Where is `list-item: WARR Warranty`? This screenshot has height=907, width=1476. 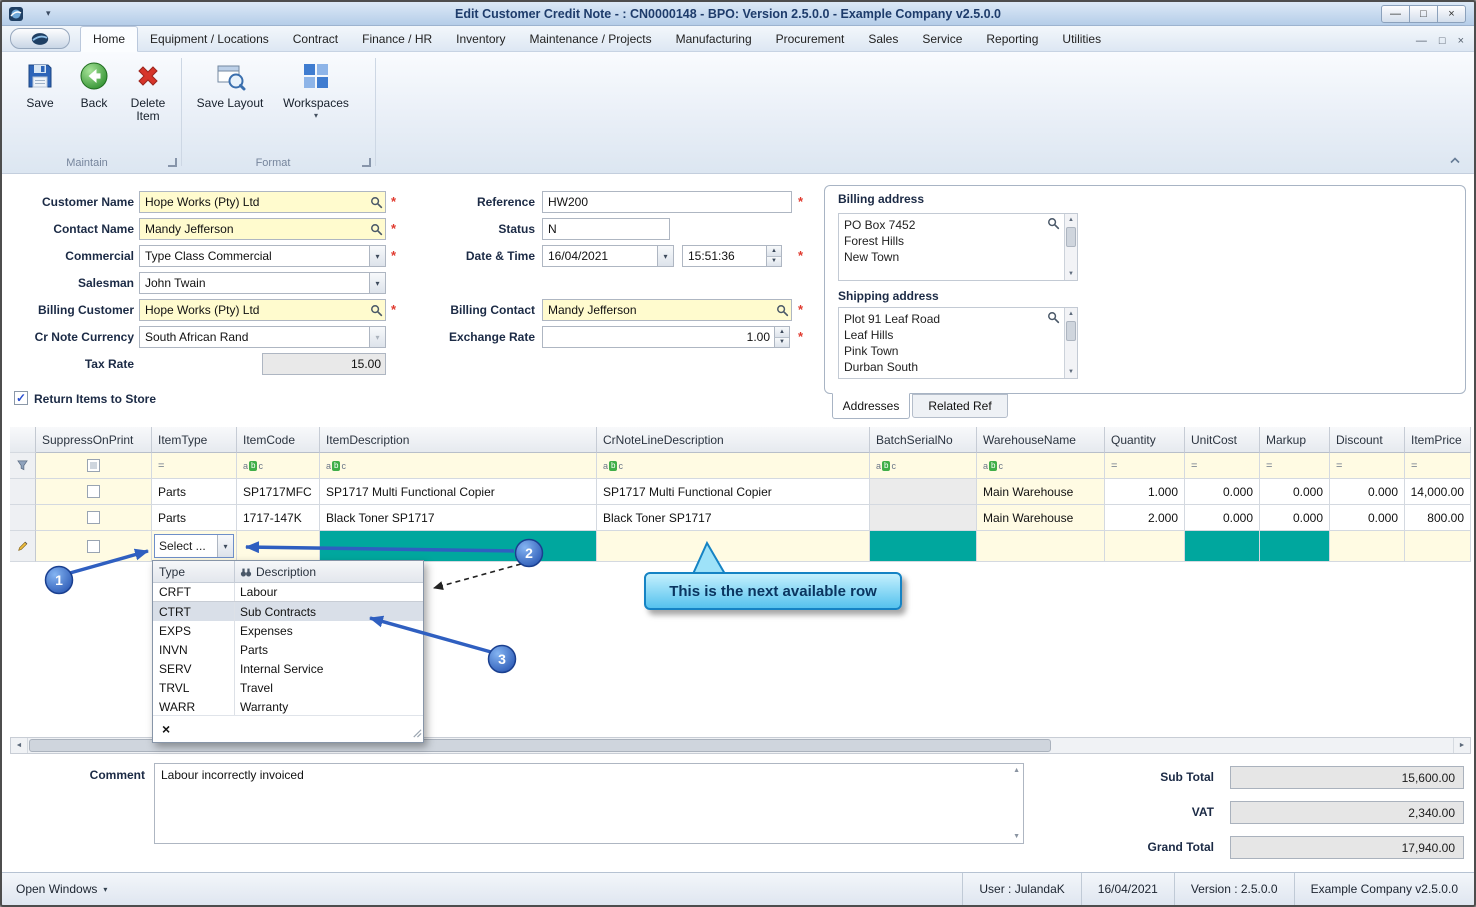 list-item: WARR Warranty is located at coordinates (288, 706).